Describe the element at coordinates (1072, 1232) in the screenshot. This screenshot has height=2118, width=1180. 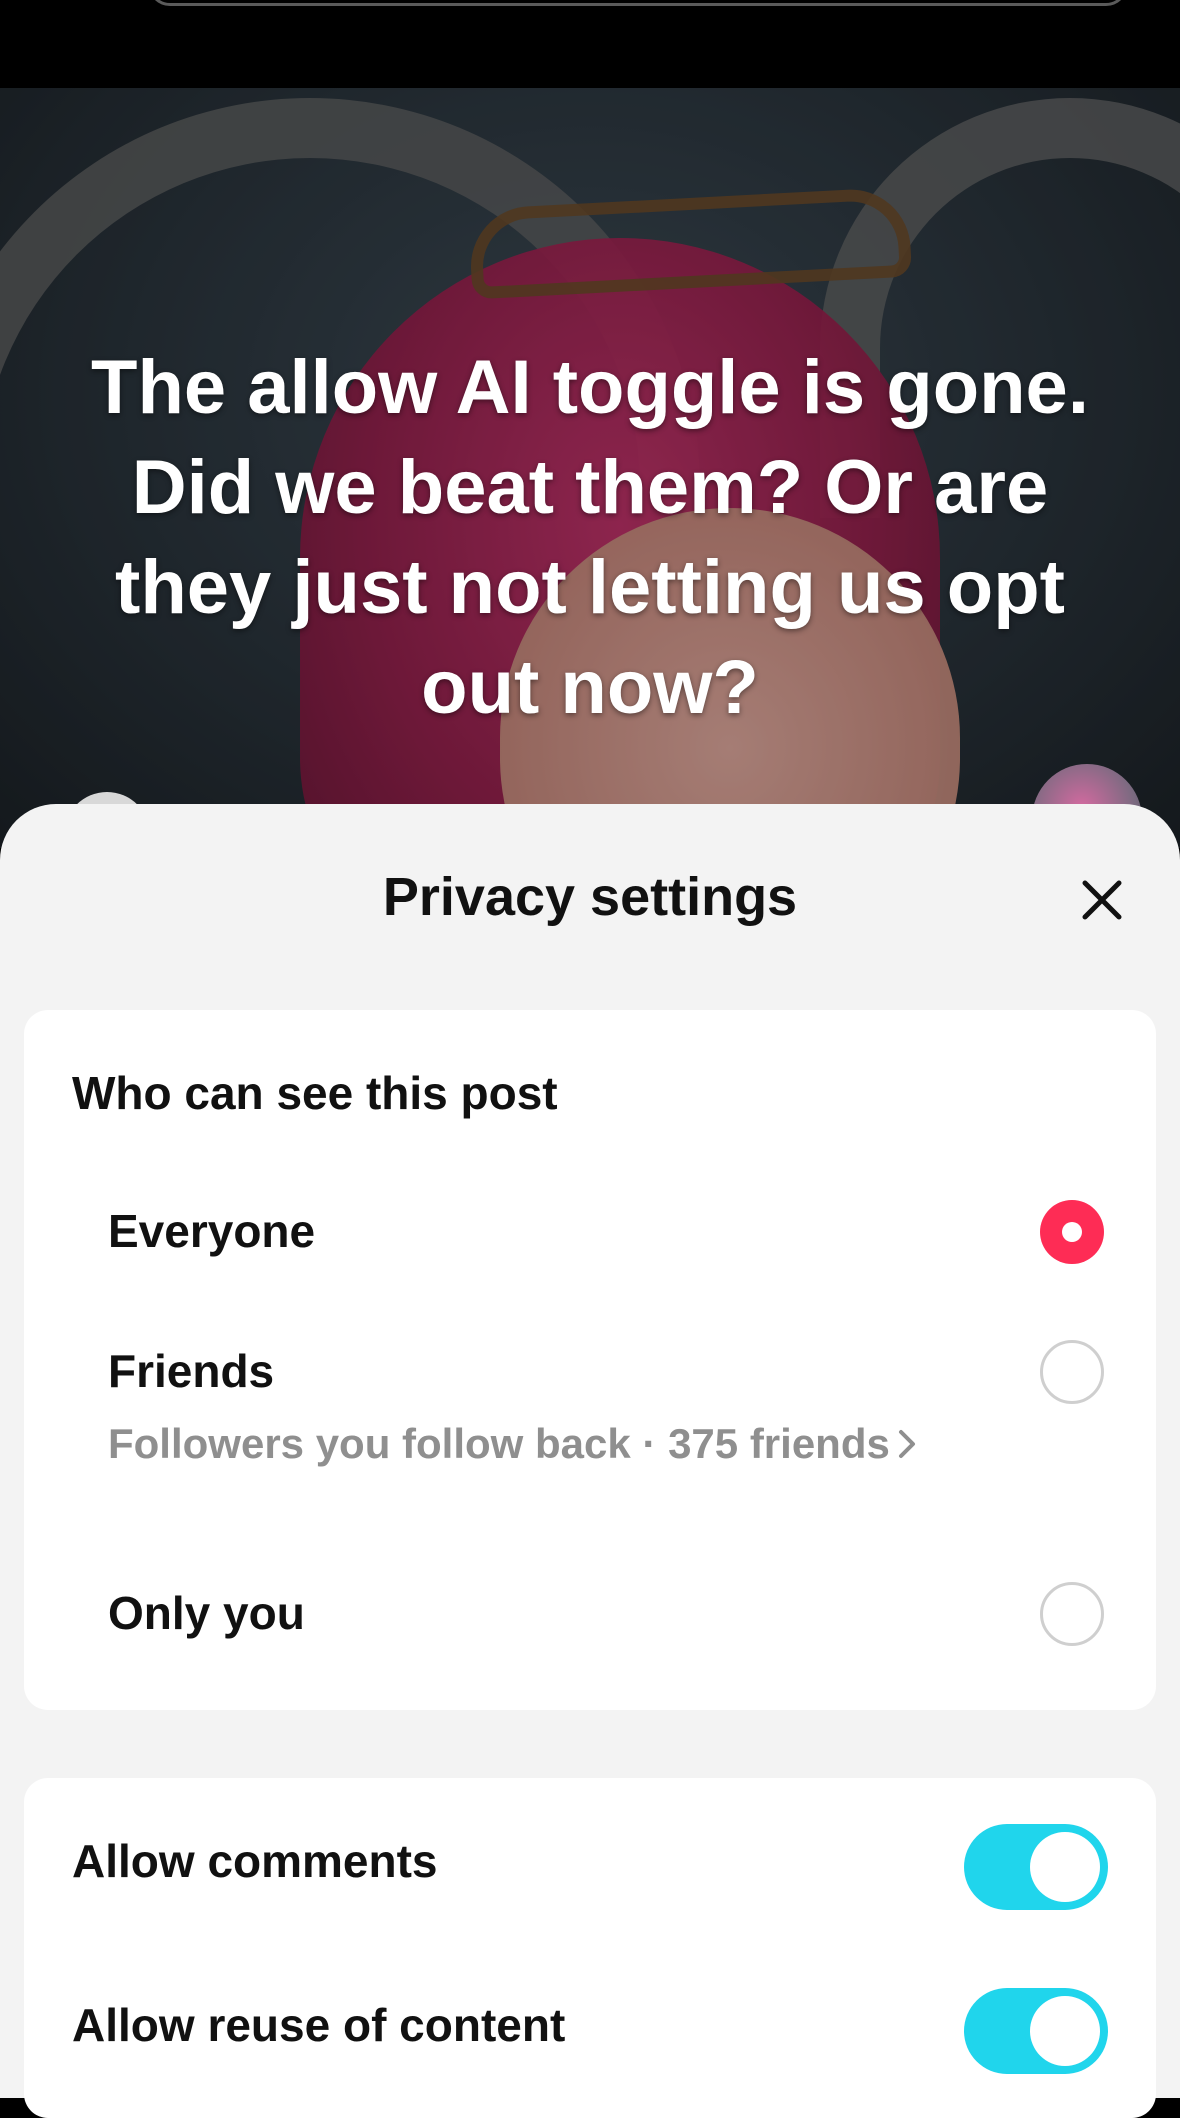
I see `radio-everyone` at that location.